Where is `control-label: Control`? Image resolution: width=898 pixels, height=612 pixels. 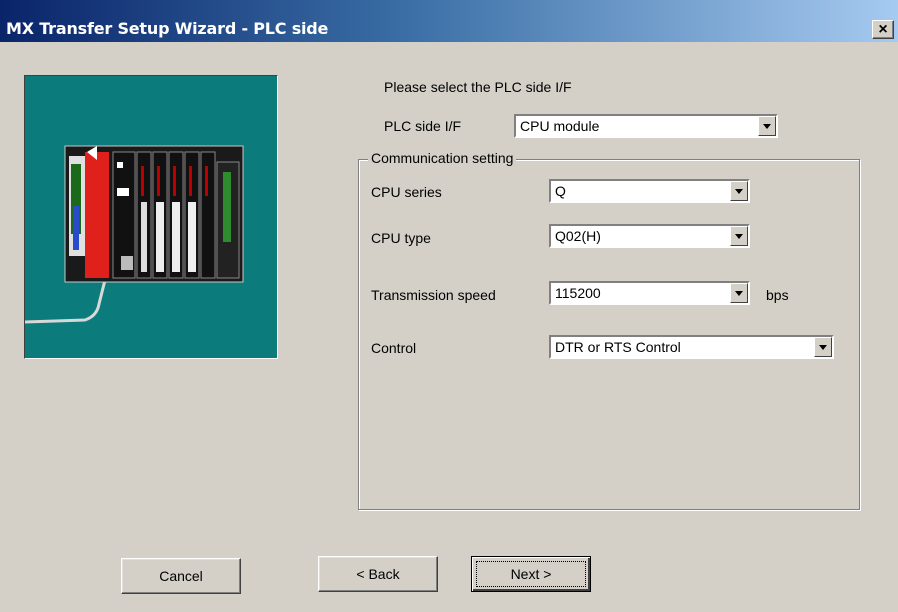 control-label: Control is located at coordinates (394, 348).